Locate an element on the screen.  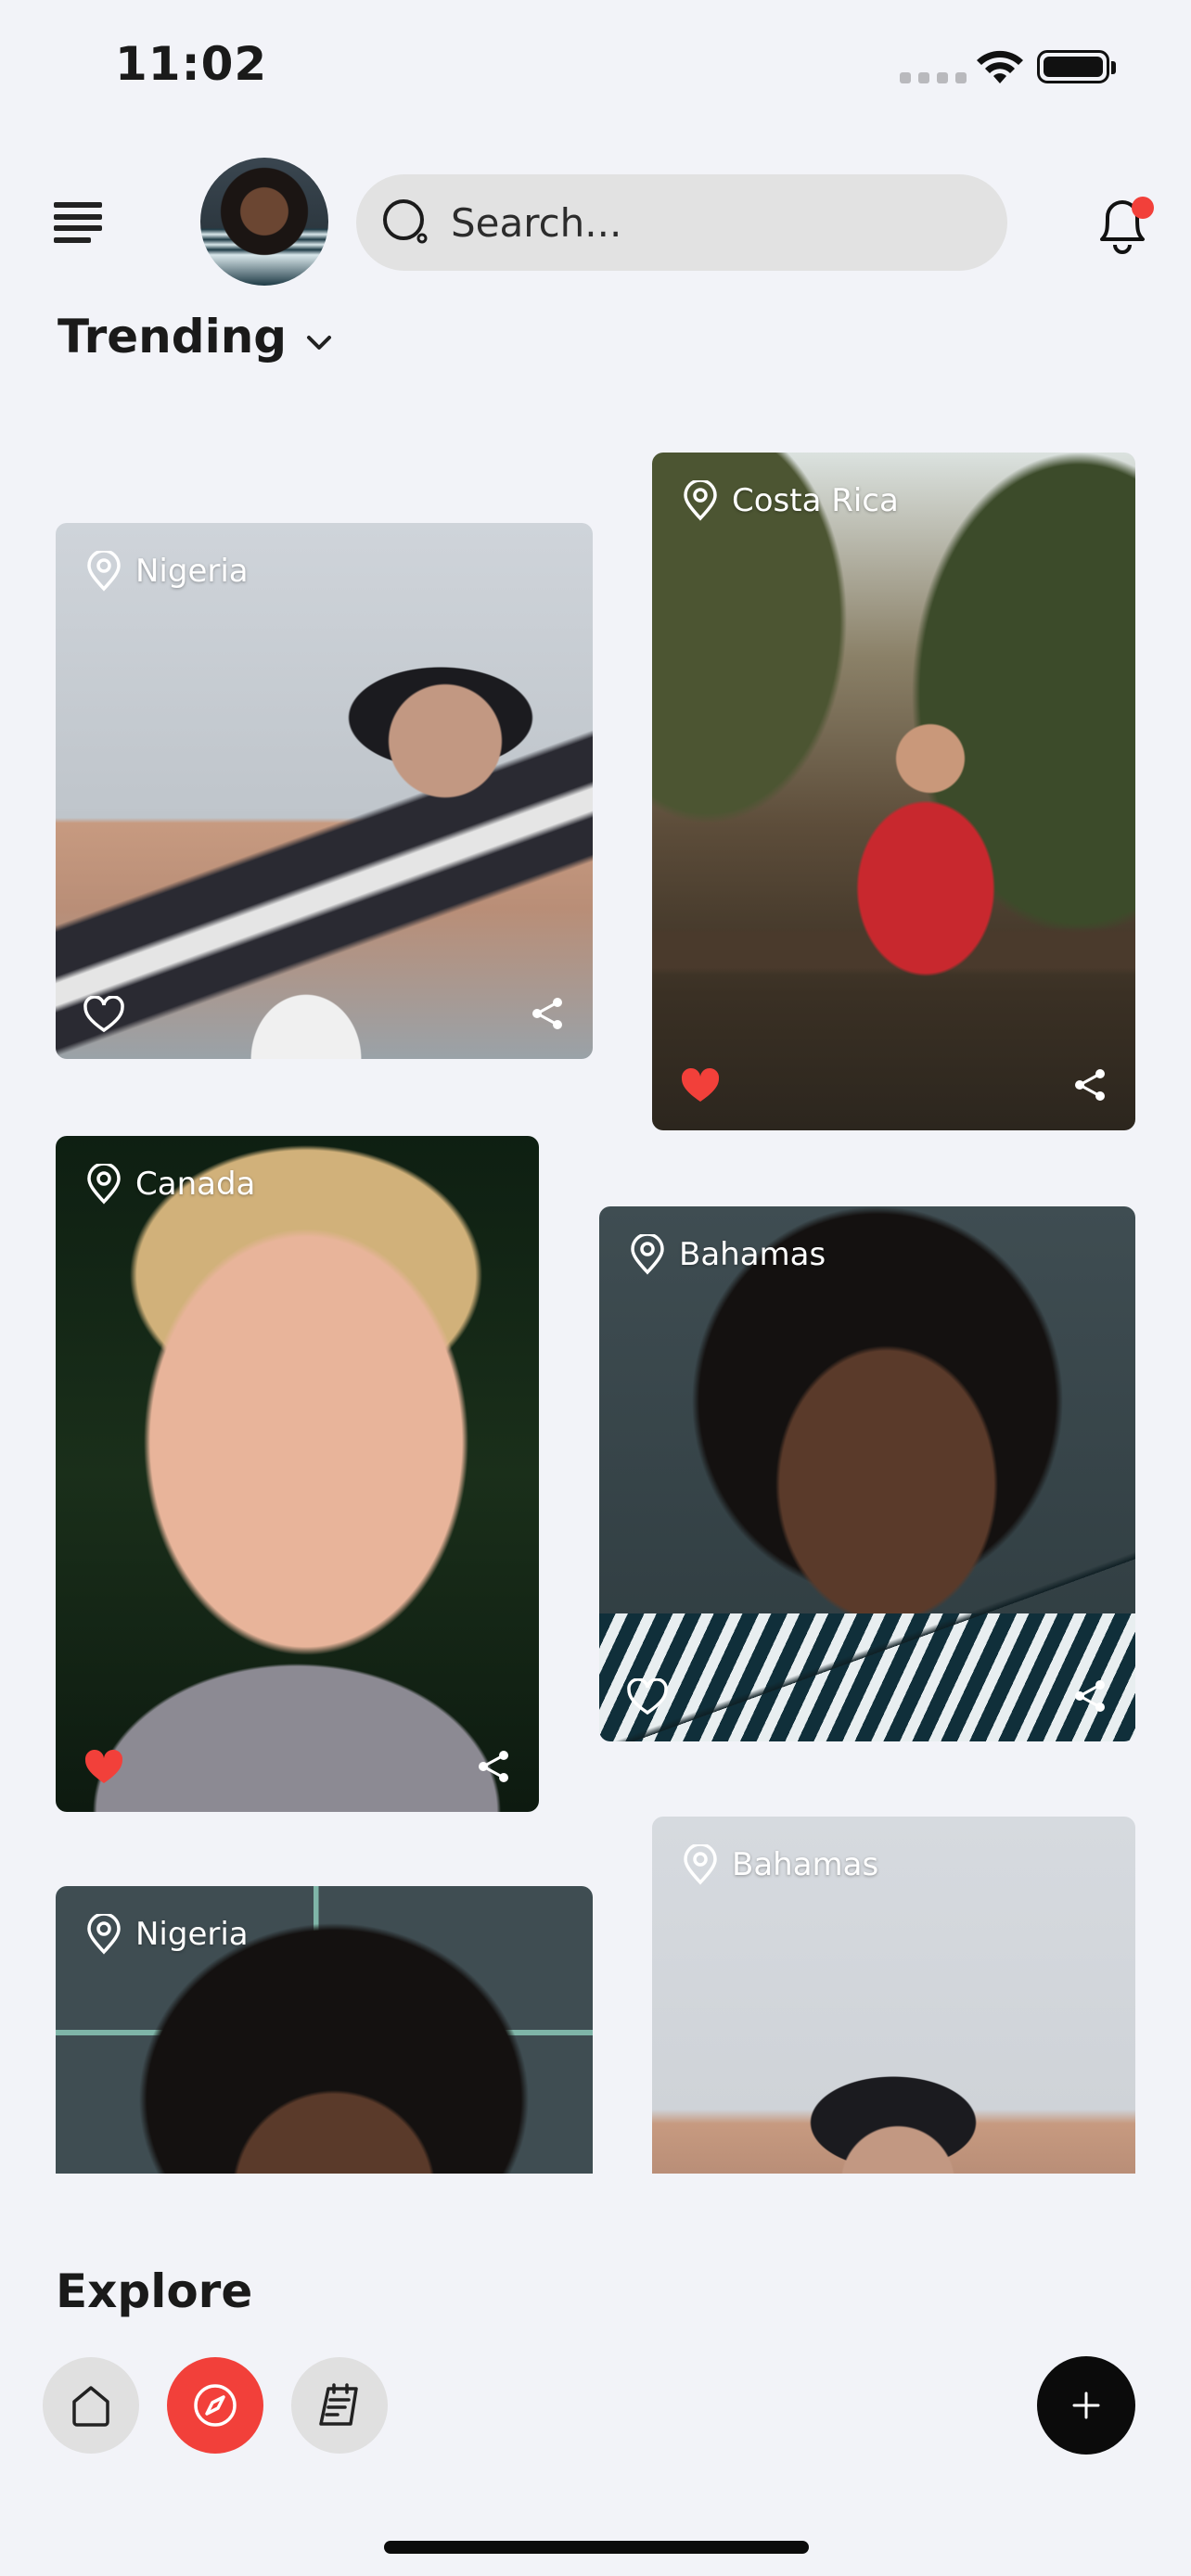
chevron-down-icon is located at coordinates (319, 343).